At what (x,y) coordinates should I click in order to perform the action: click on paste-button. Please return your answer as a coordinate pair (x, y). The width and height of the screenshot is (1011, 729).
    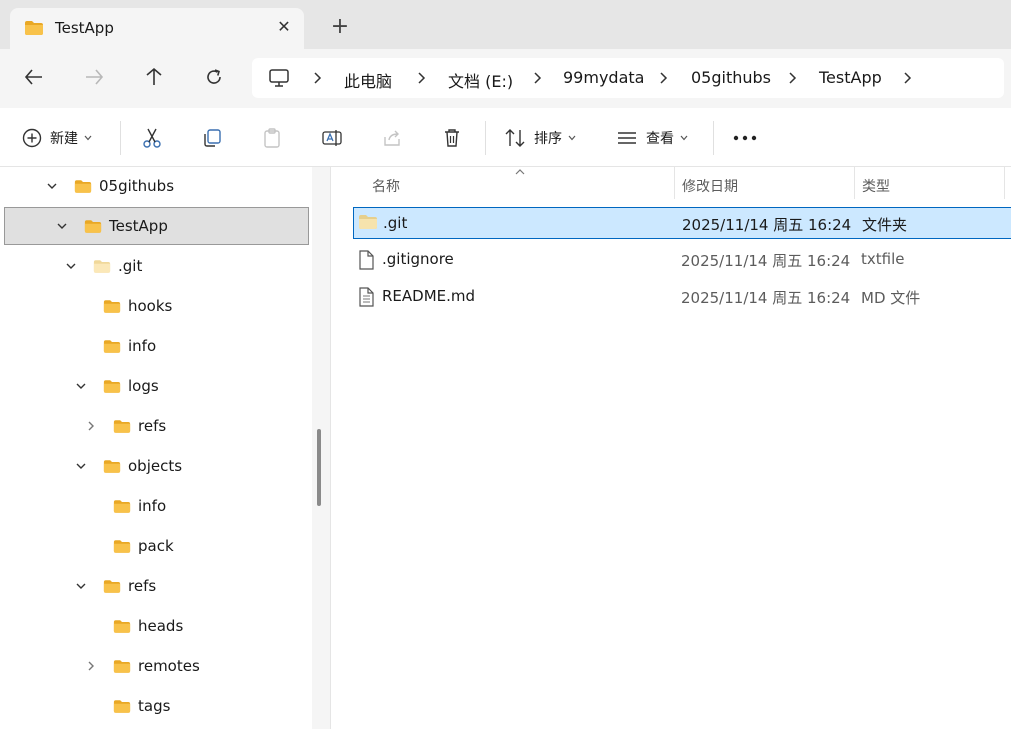
    Looking at the image, I should click on (272, 138).